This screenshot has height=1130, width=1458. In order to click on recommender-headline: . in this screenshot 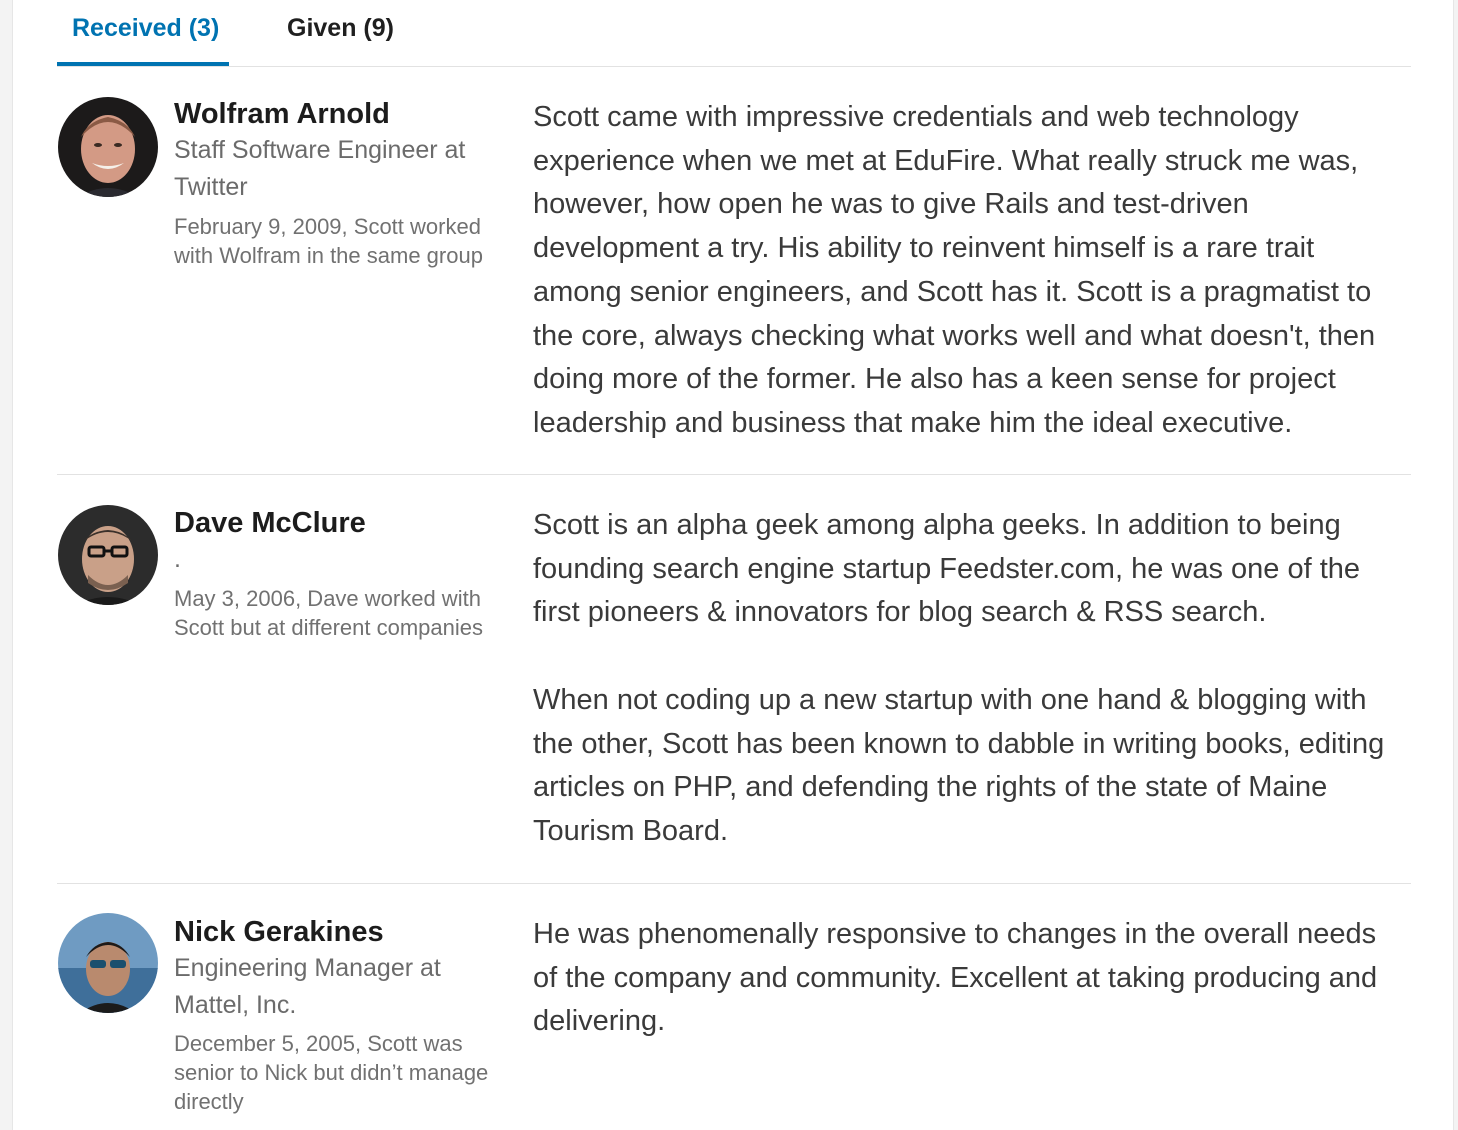, I will do `click(177, 559)`.